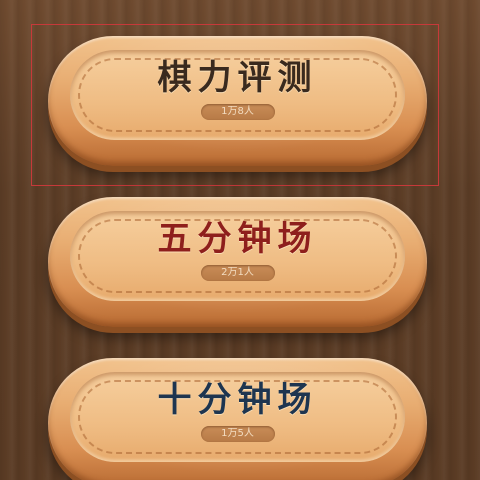 This screenshot has height=480, width=480. I want to click on player-count-badge: 1万8人, so click(237, 112).